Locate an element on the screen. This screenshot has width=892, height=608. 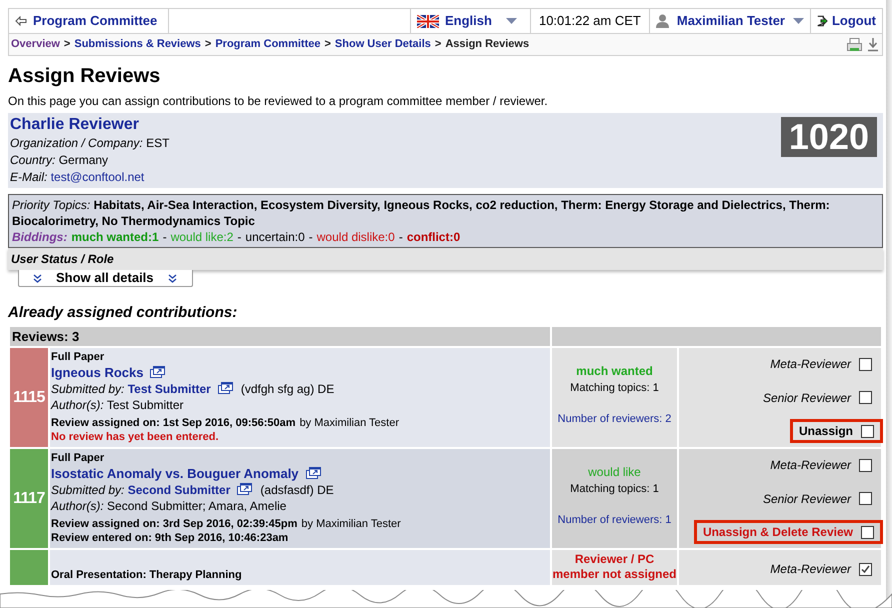
bidding-count: much wanted:1 is located at coordinates (115, 237).